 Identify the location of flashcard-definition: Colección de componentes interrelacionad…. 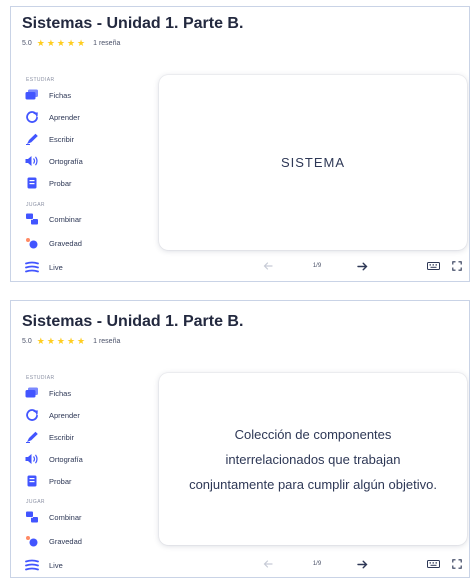
(313, 459).